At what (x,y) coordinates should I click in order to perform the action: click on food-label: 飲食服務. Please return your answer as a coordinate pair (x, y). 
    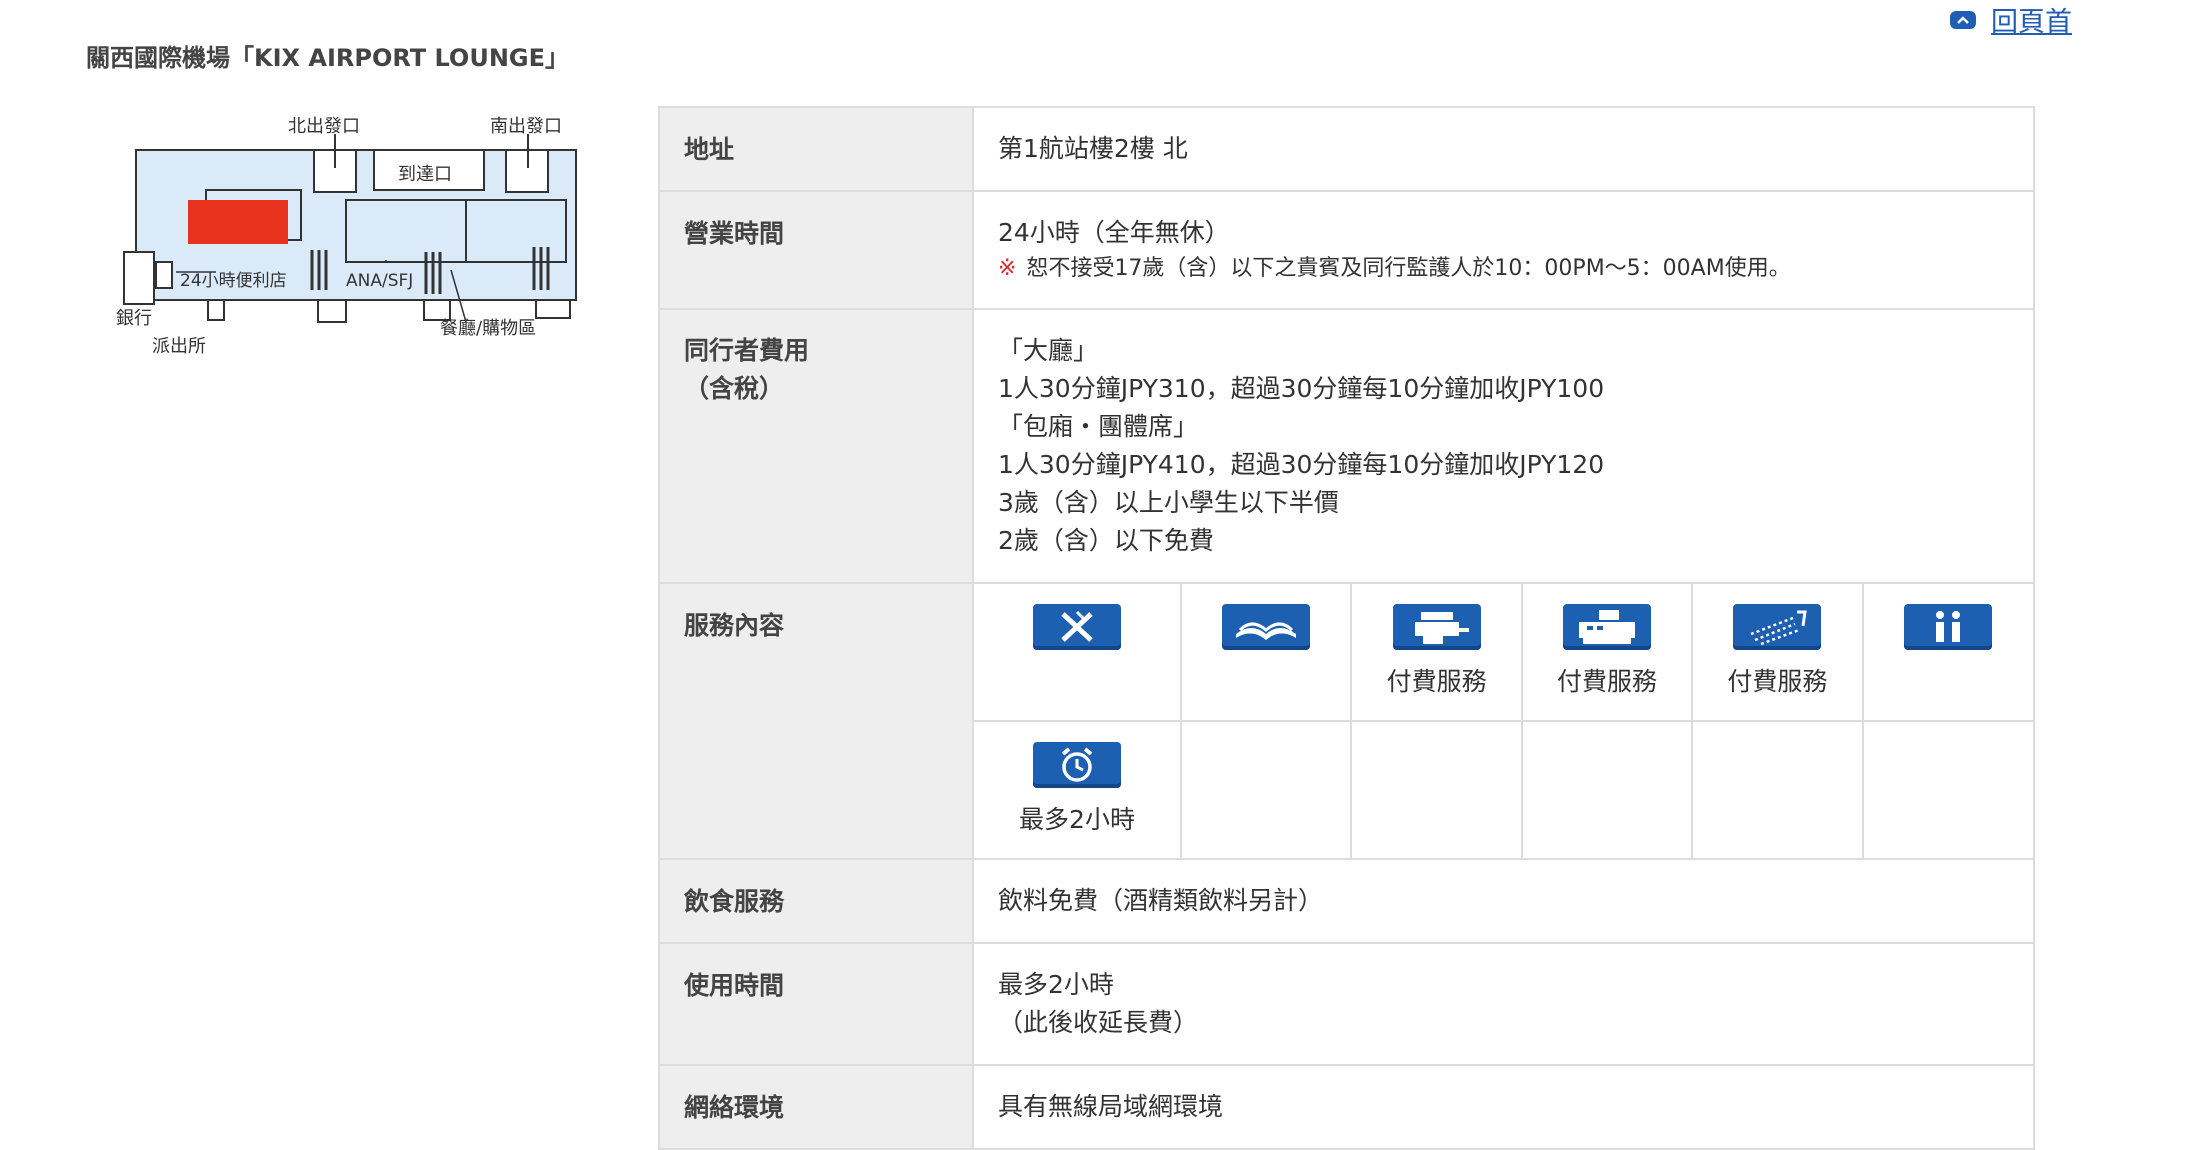
    Looking at the image, I should click on (816, 901).